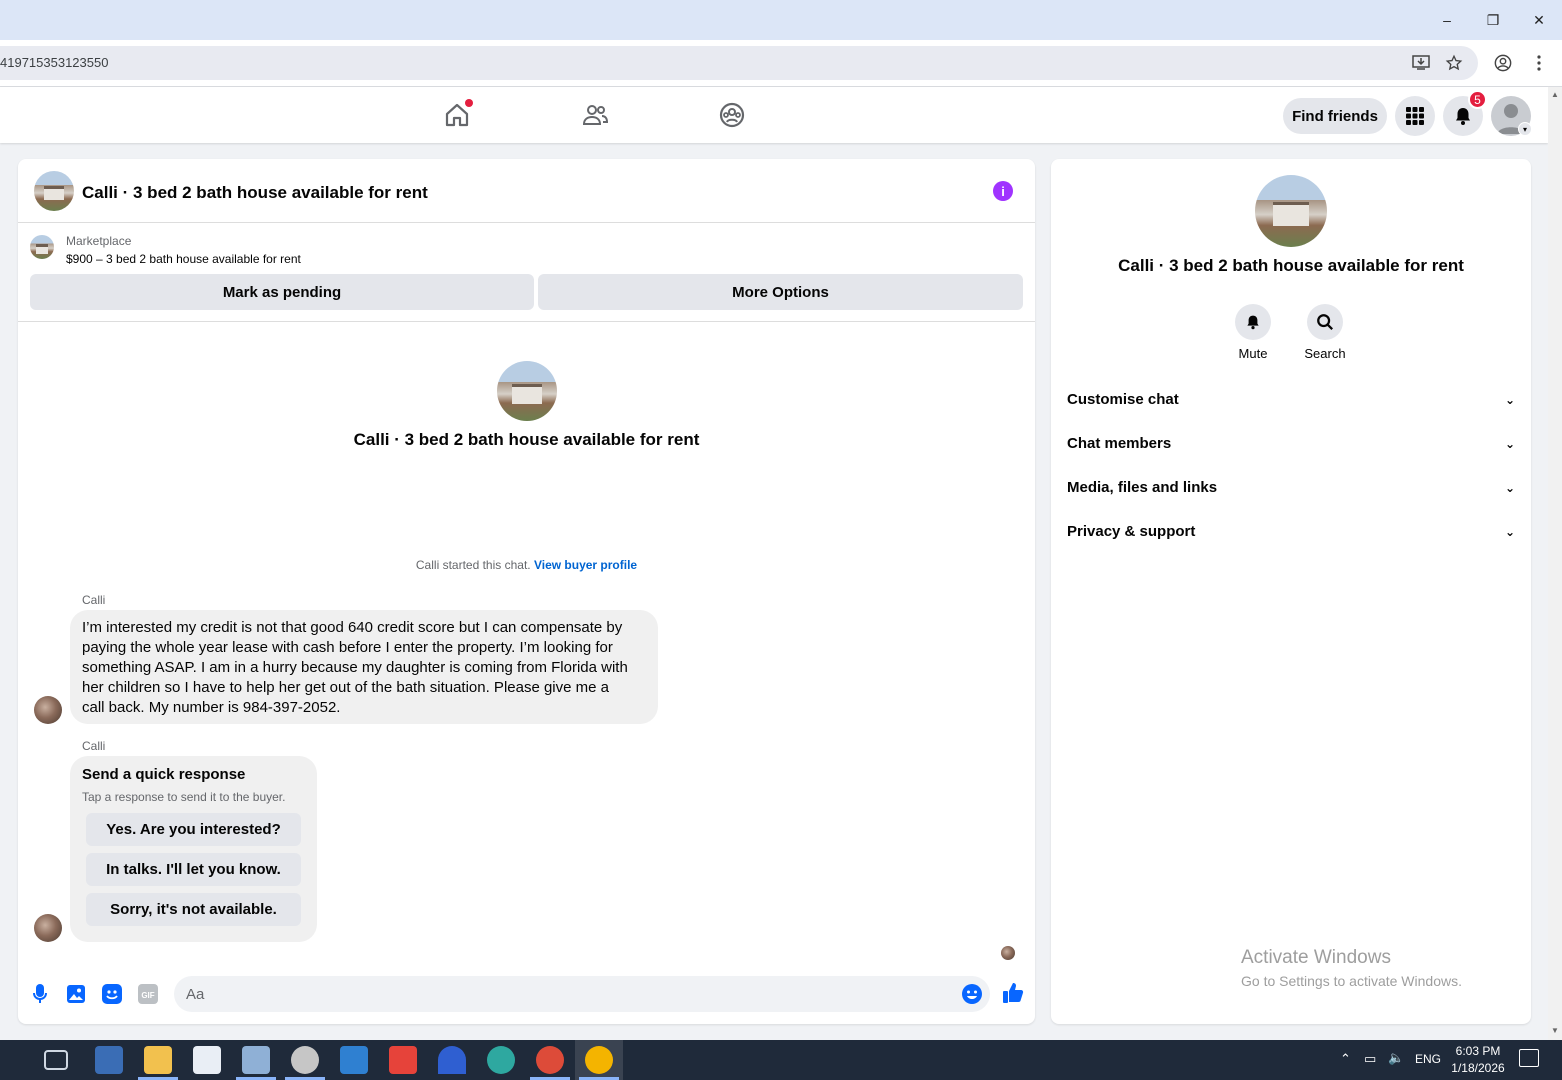 This screenshot has height=1080, width=1562. I want to click on groups-icon, so click(732, 115).